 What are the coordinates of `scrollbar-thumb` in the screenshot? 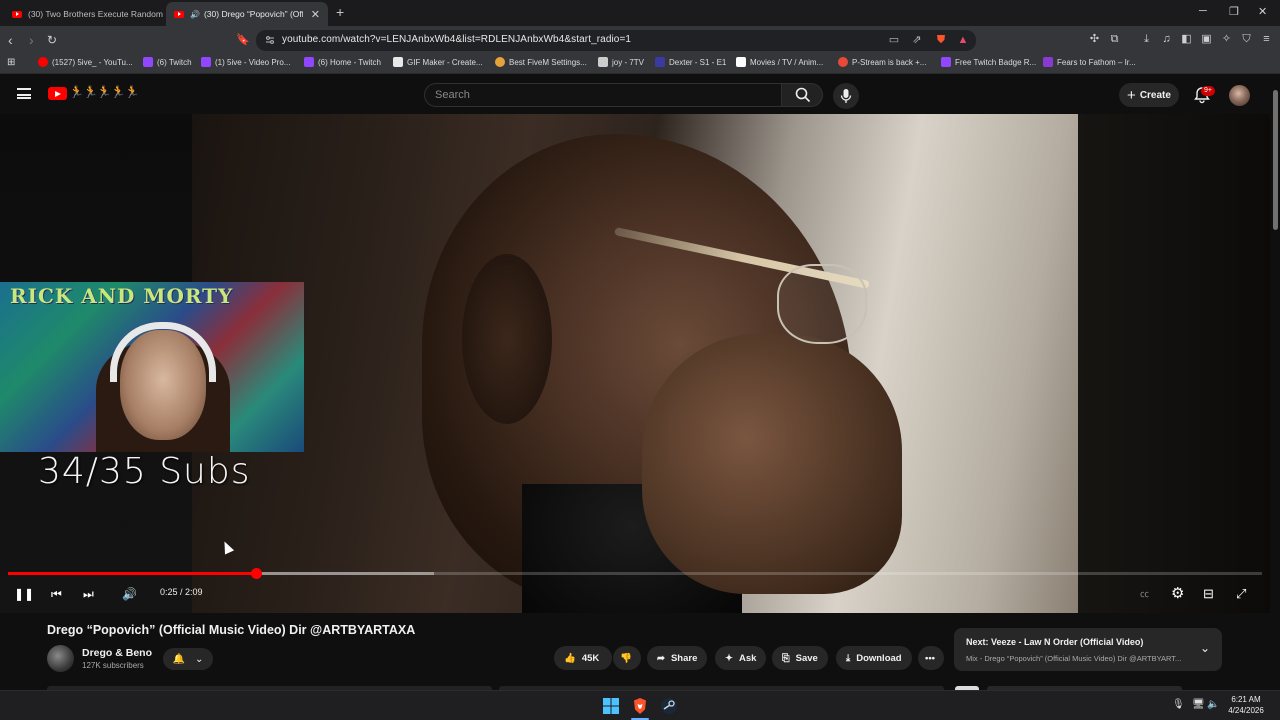 It's located at (1275, 160).